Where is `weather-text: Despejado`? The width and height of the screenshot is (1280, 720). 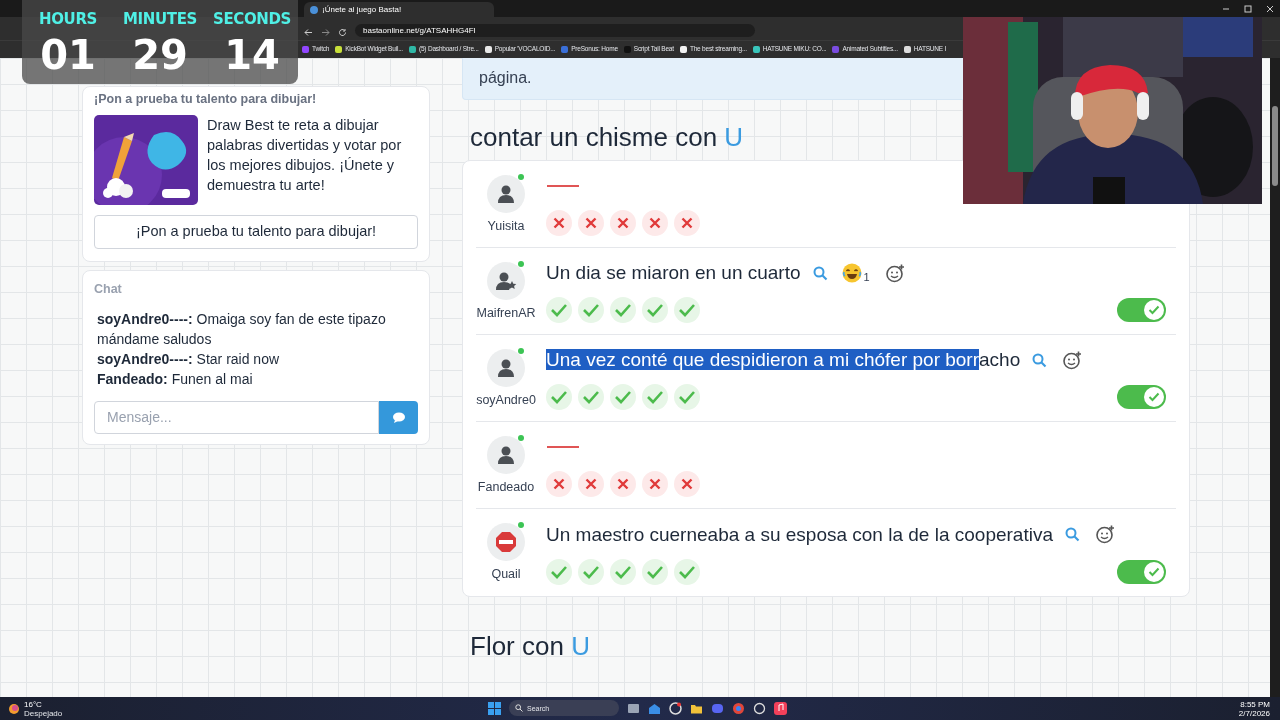 weather-text: Despejado is located at coordinates (43, 713).